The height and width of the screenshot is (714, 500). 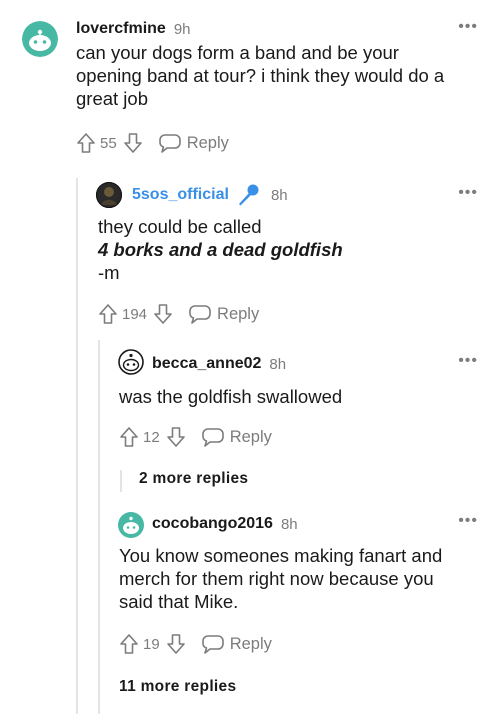 I want to click on comment-line: -m, so click(x=109, y=272).